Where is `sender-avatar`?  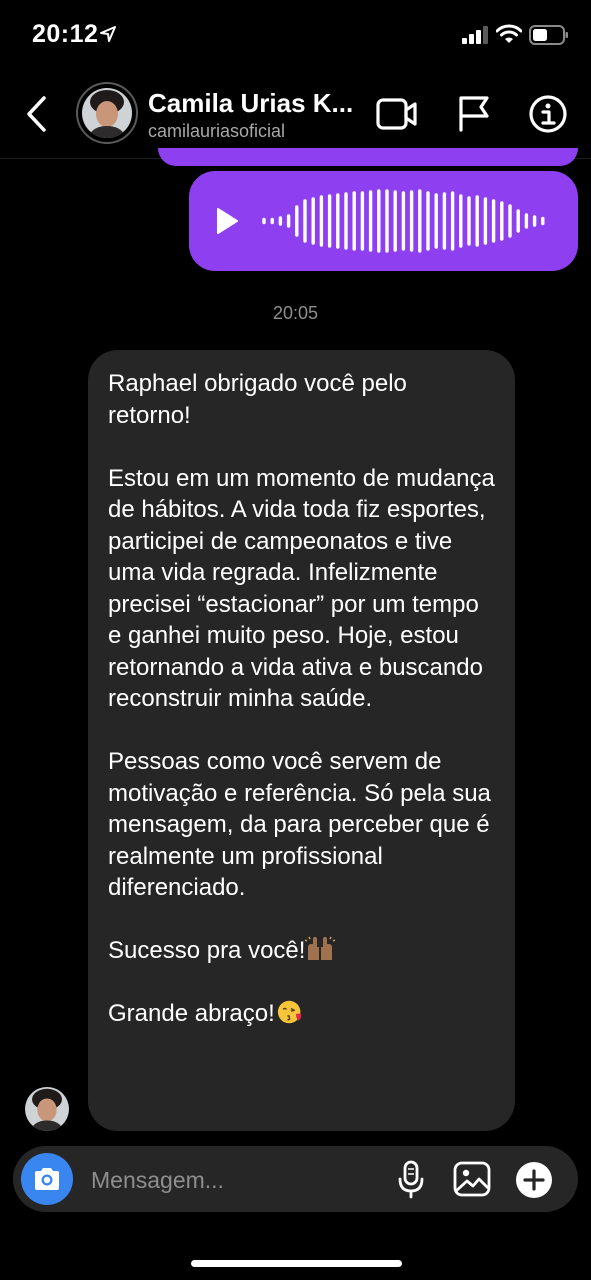 sender-avatar is located at coordinates (47, 1109).